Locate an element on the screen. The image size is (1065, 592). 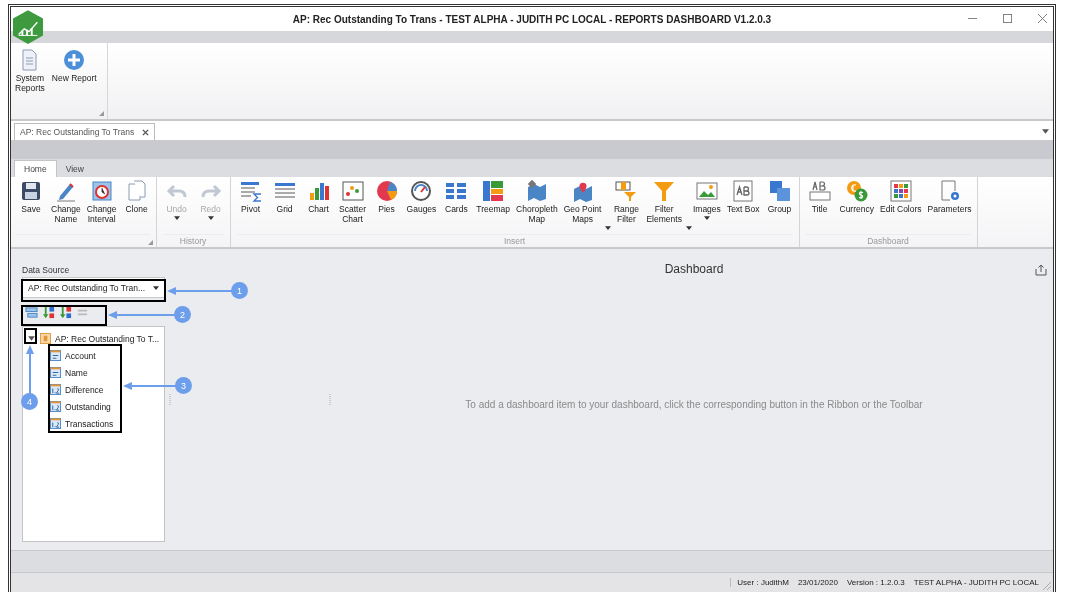
ribbon-button: Text Box is located at coordinates (743, 207).